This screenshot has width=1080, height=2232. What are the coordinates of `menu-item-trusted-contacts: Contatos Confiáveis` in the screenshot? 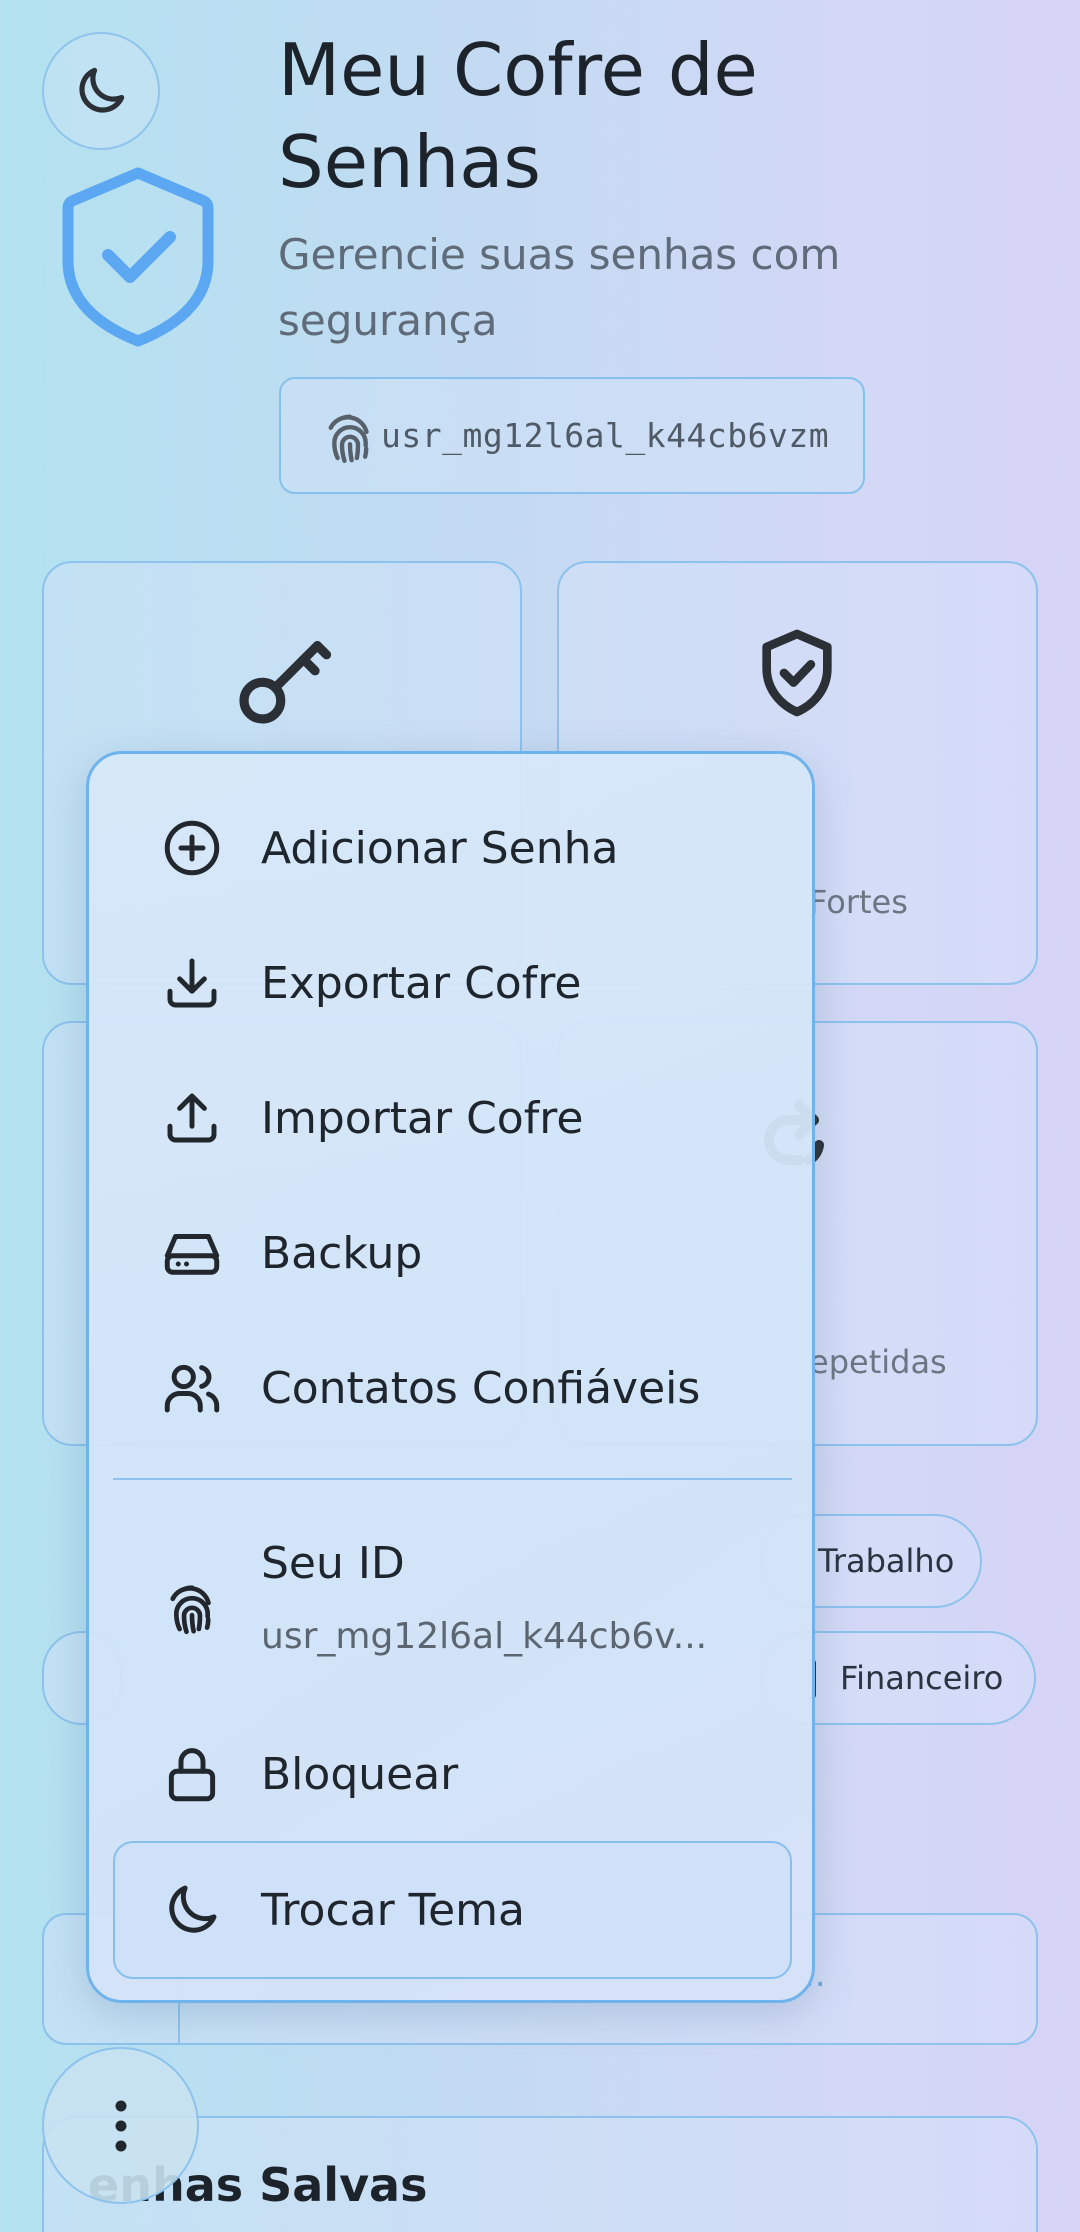 It's located at (450, 1388).